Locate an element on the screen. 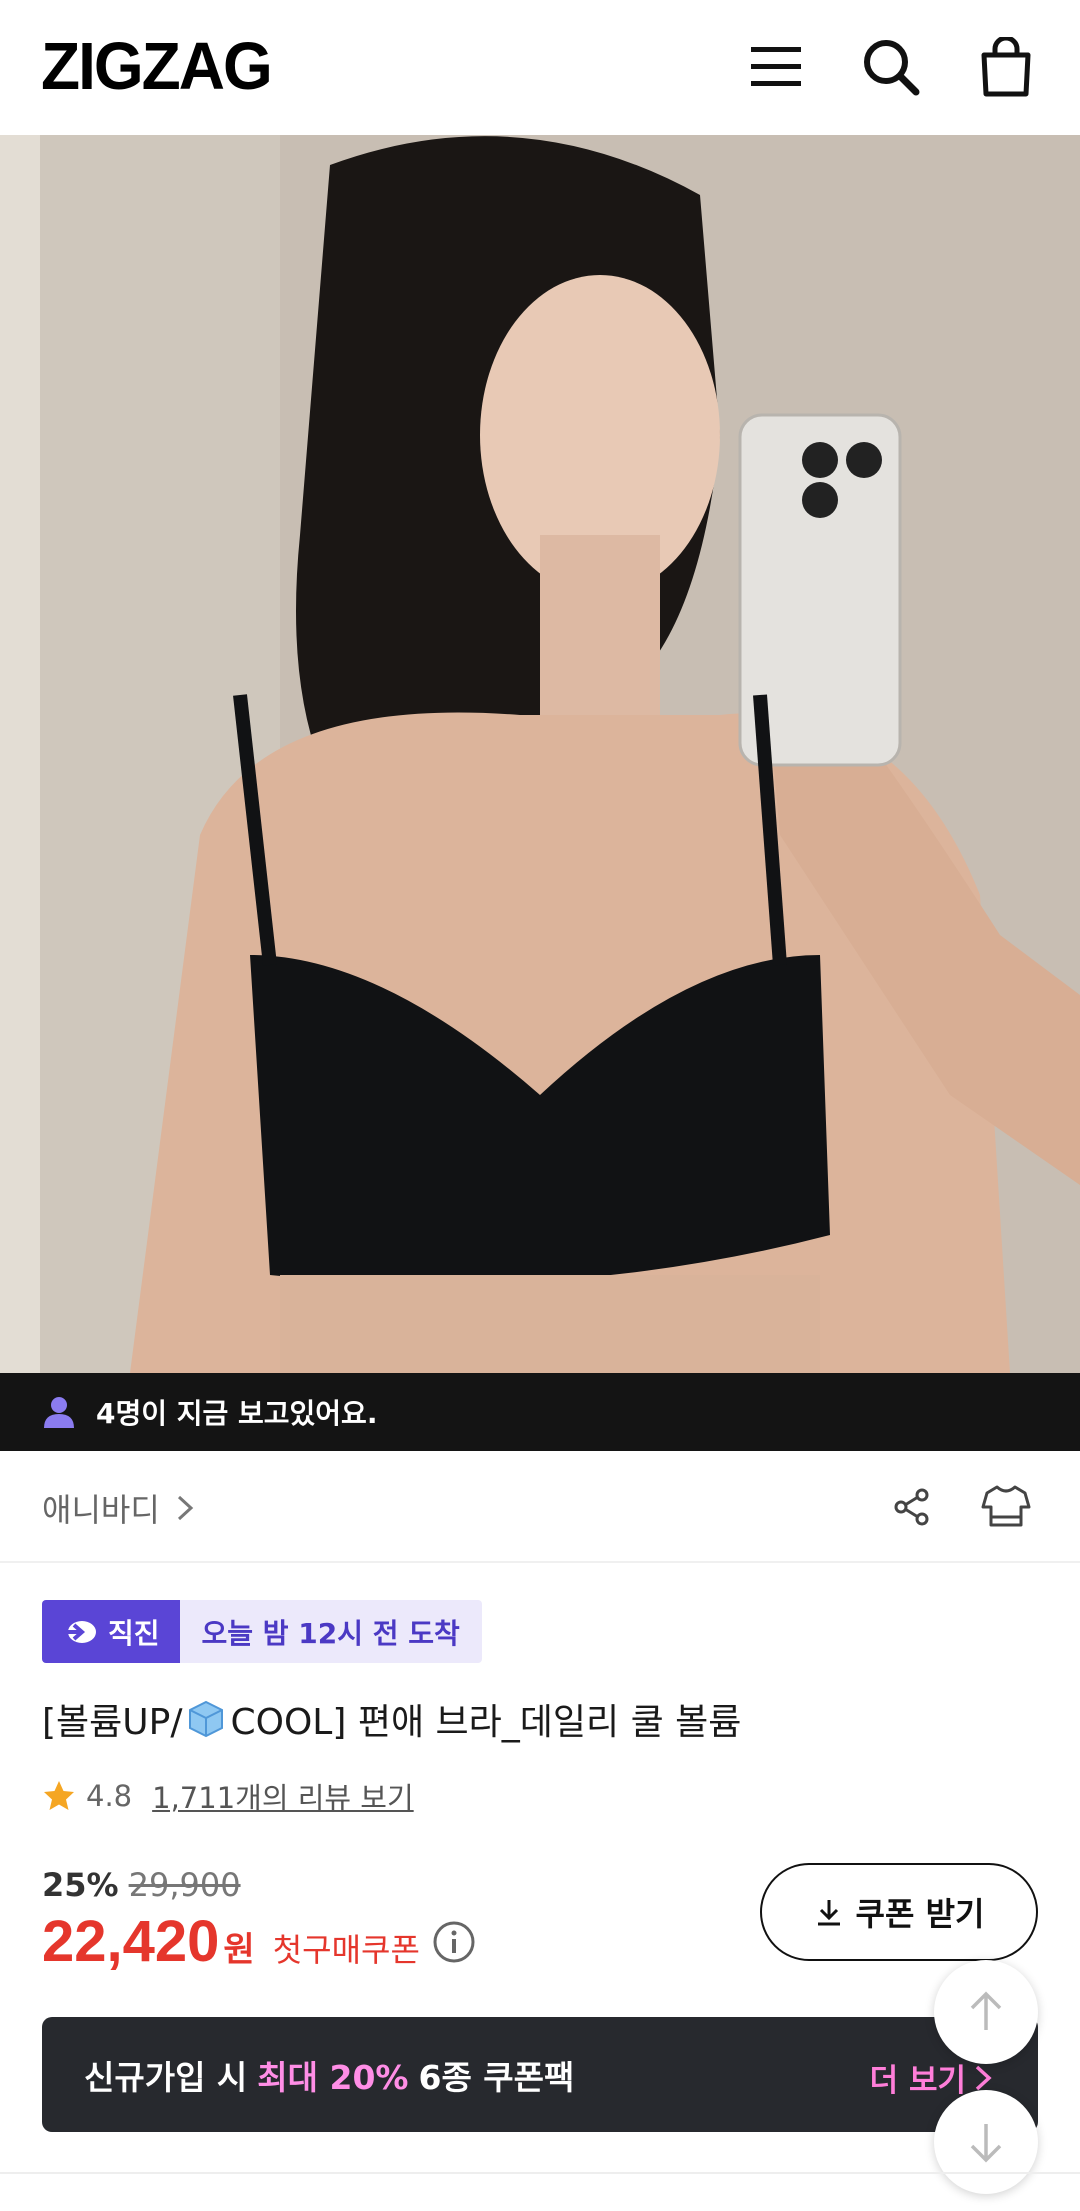 Image resolution: width=1080 pixels, height=2211 pixels. share-icon is located at coordinates (912, 1507).